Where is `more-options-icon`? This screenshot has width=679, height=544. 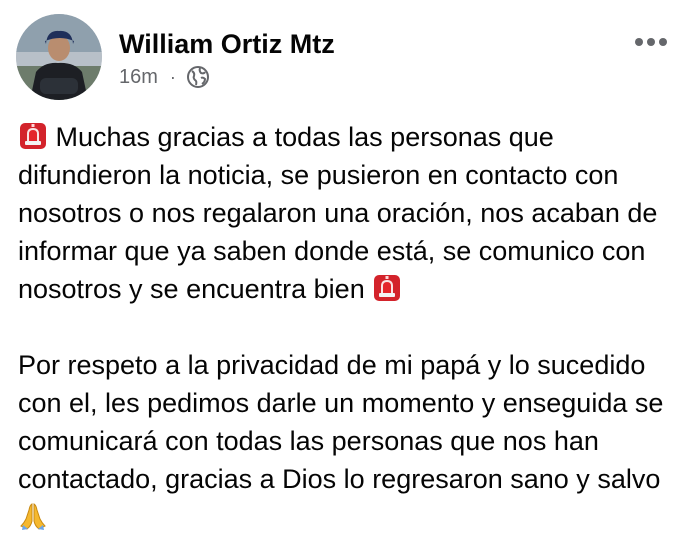
more-options-icon is located at coordinates (651, 42).